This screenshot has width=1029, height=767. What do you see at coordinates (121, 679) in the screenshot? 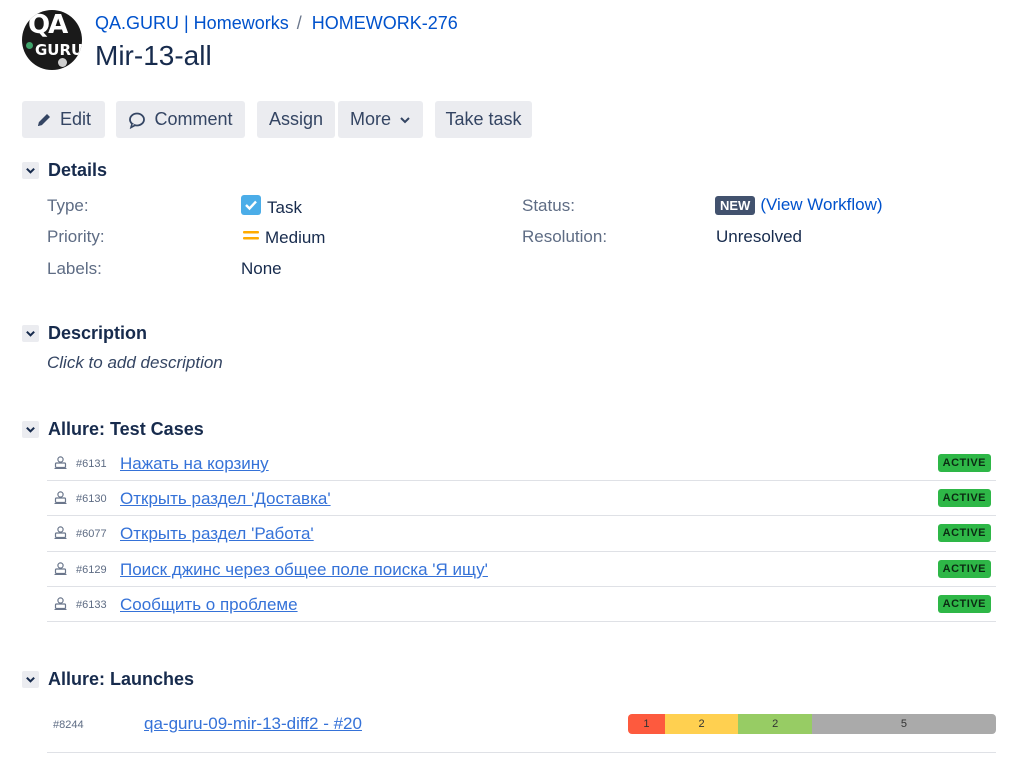
I see `launches-section-title: Allure: Launches` at bounding box center [121, 679].